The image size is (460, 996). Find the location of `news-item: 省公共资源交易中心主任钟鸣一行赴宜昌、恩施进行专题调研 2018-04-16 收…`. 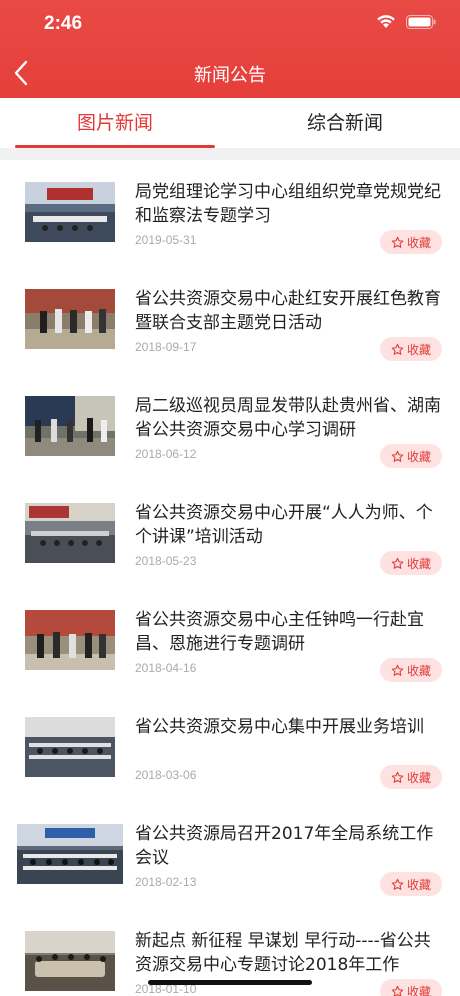

news-item: 省公共资源交易中心主任钟鸣一行赴宜昌、恩施进行专题调研 2018-04-16 收… is located at coordinates (230, 641).